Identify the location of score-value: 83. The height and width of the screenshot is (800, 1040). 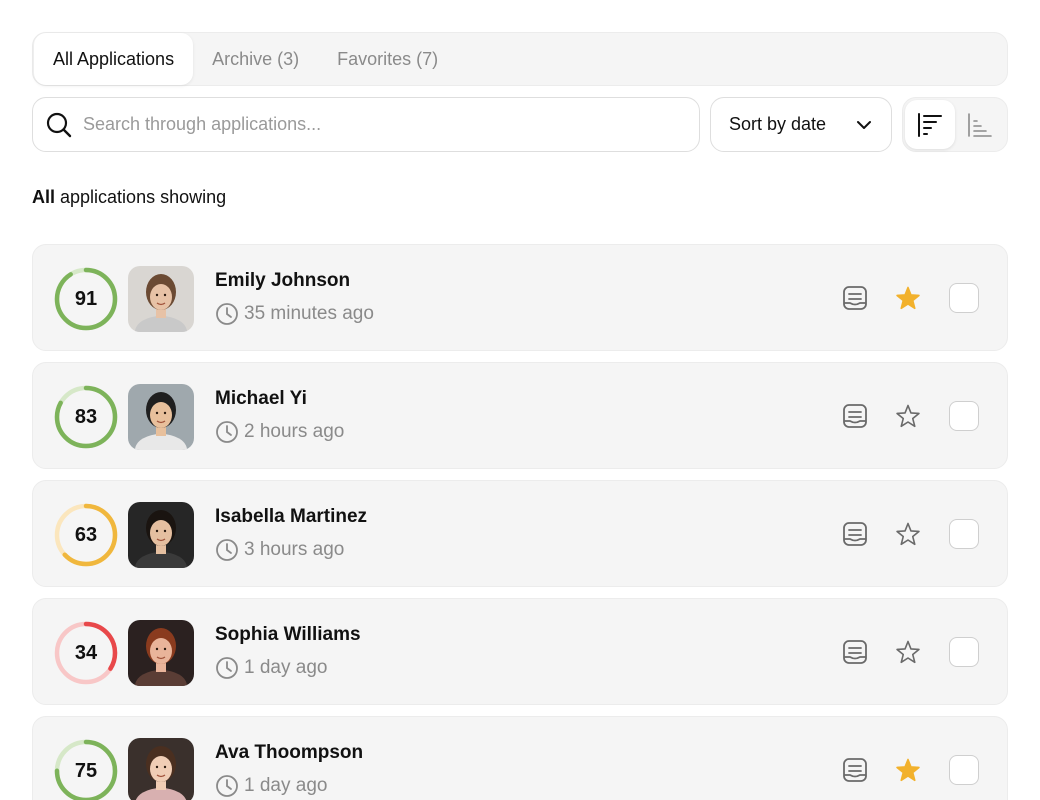
(86, 416).